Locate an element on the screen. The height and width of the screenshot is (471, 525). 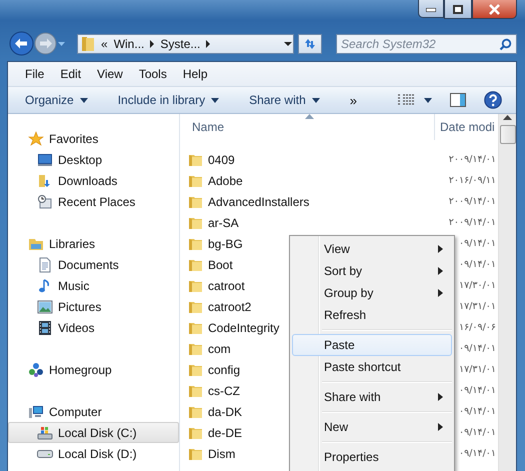
context-menu-item: Group by is located at coordinates (372, 293).